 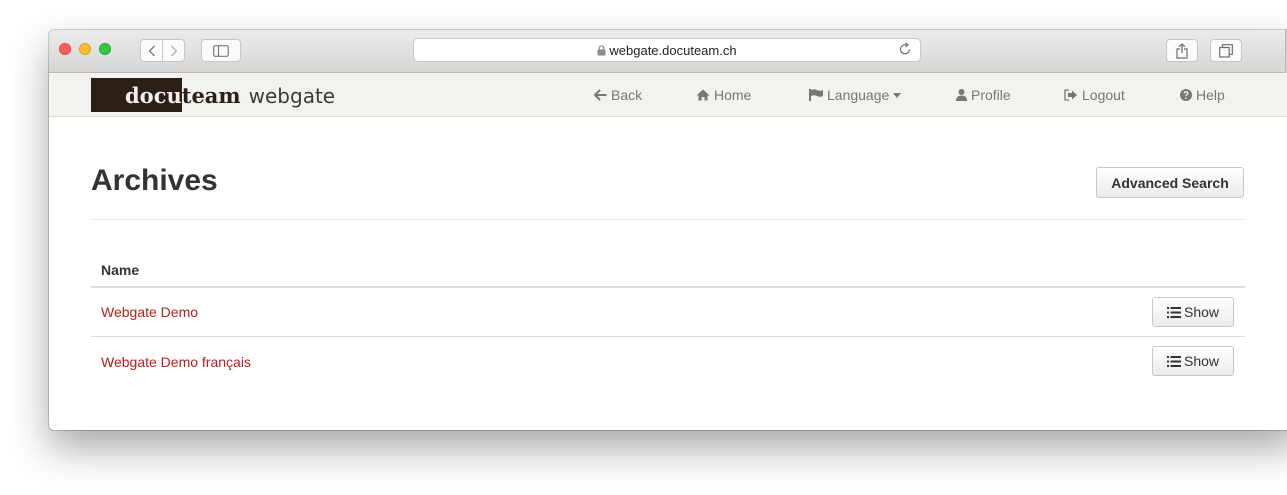 What do you see at coordinates (668, 219) in the screenshot?
I see `title-divider` at bounding box center [668, 219].